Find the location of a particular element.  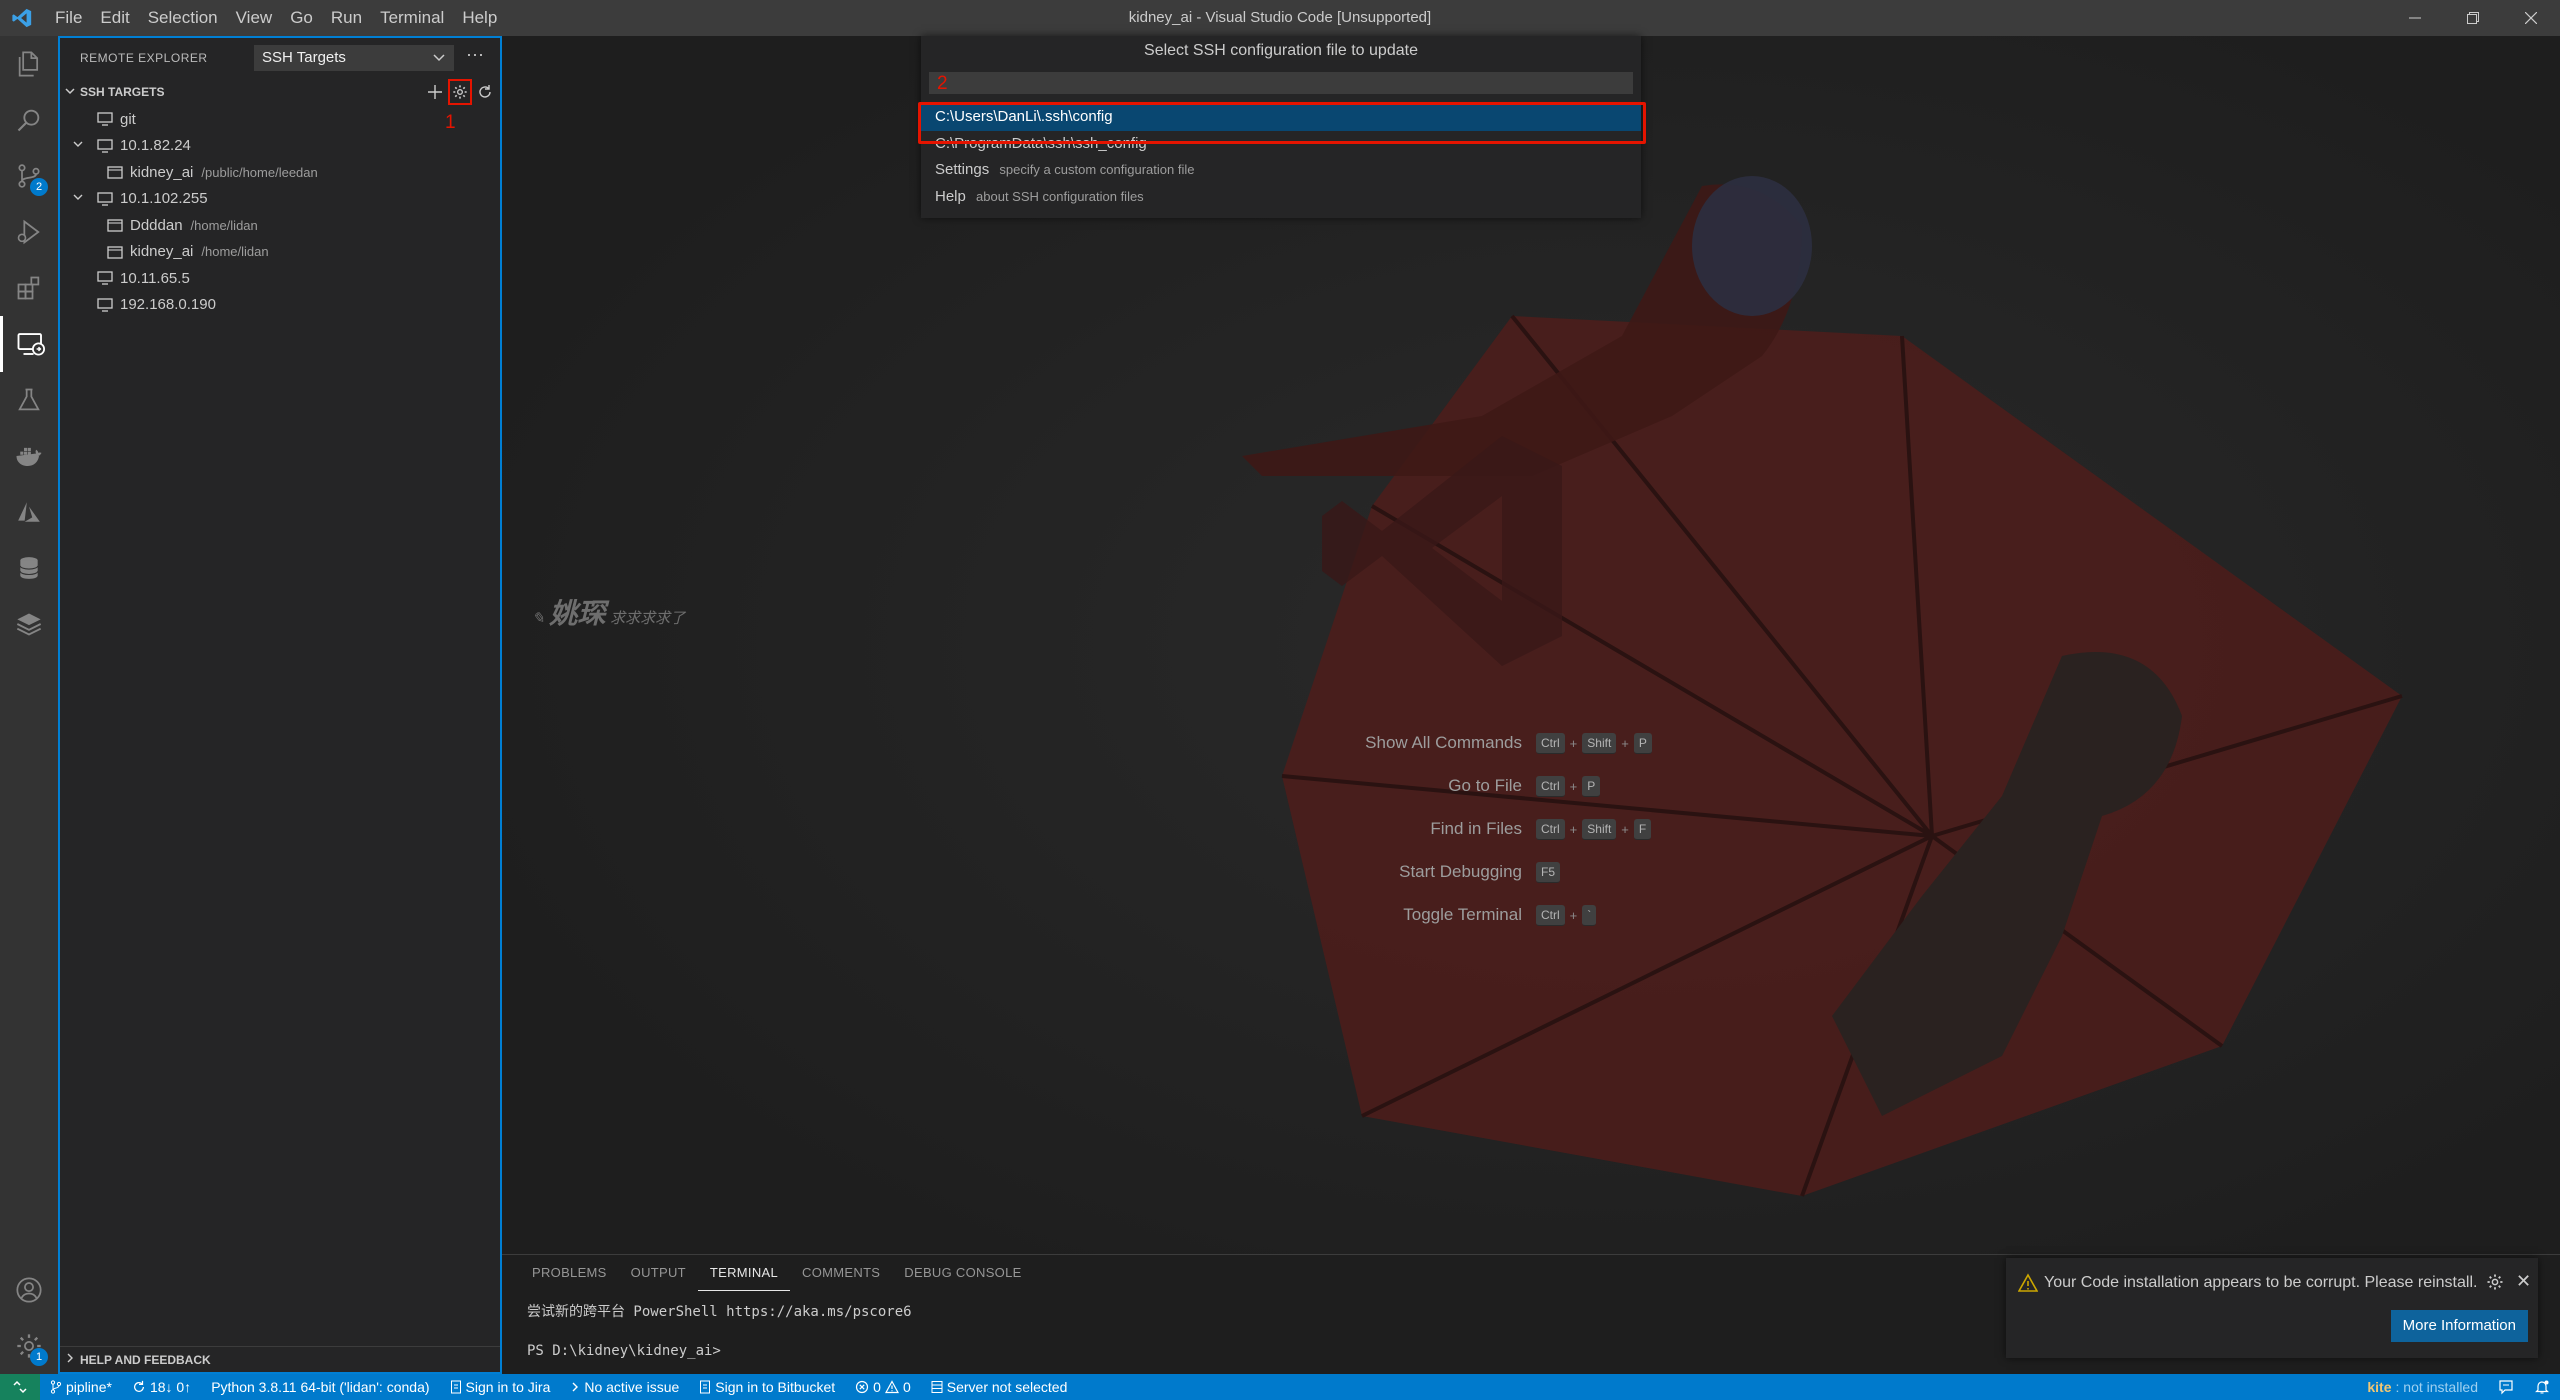

python-interpreter-status: Python 3.8.11 64-bit ('lidan': conda) is located at coordinates (320, 1387).